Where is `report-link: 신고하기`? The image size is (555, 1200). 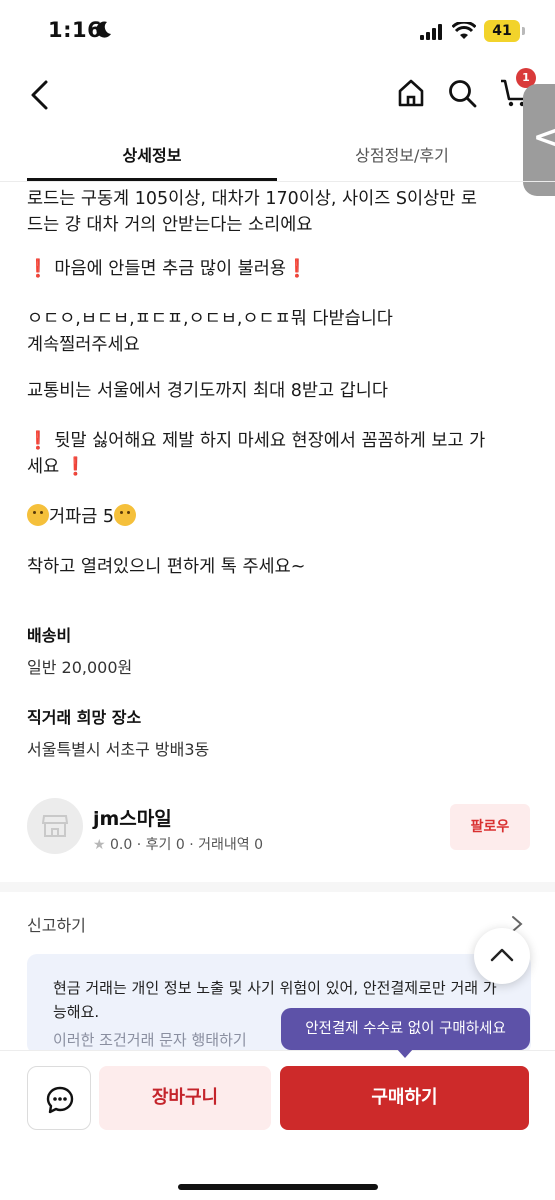 report-link: 신고하기 is located at coordinates (56, 924).